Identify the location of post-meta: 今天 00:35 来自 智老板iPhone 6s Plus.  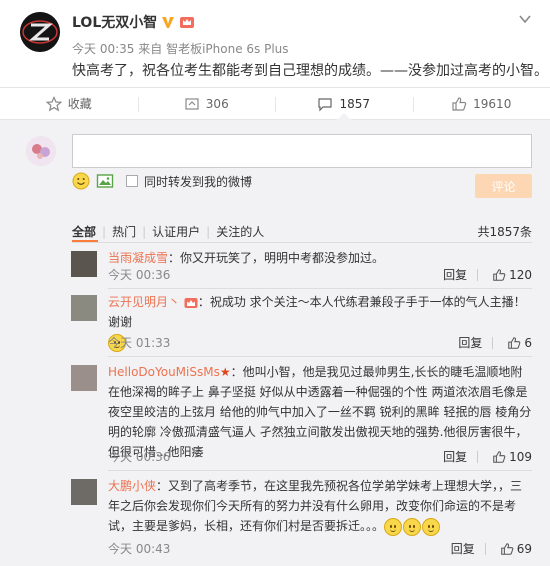
(180, 48).